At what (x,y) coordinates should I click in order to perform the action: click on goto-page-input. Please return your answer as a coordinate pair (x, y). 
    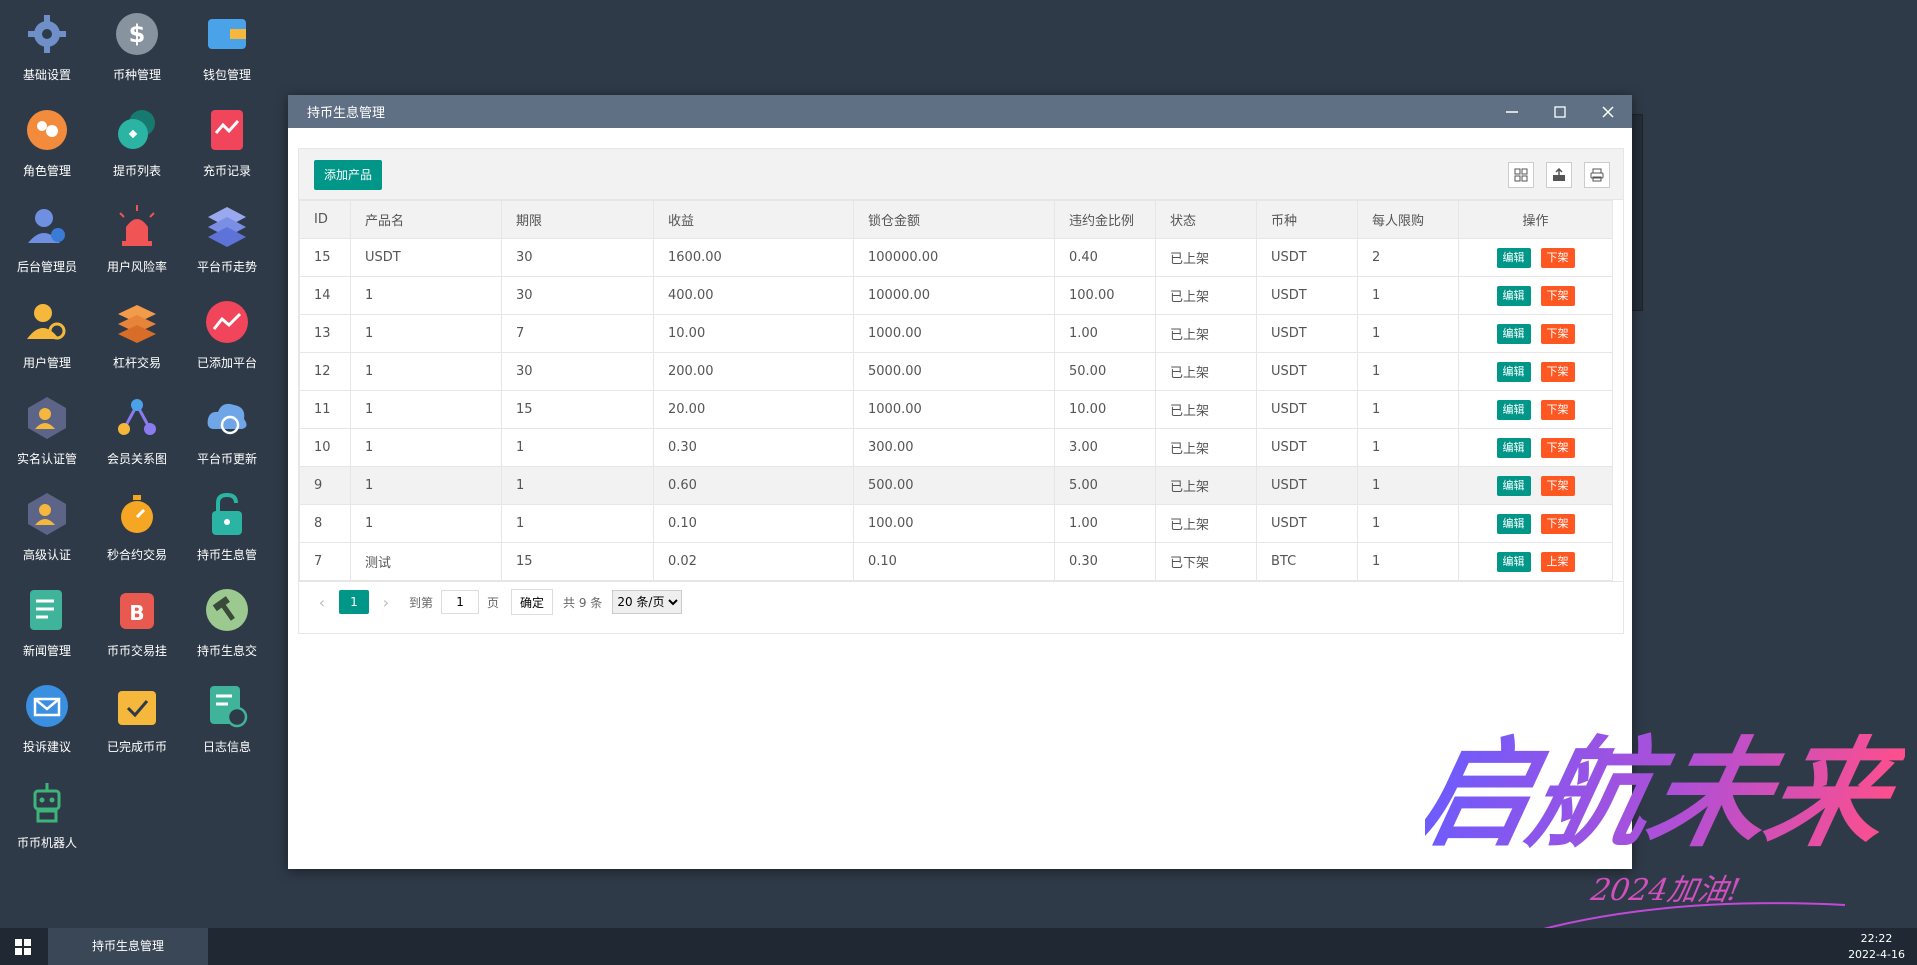
    Looking at the image, I should click on (460, 602).